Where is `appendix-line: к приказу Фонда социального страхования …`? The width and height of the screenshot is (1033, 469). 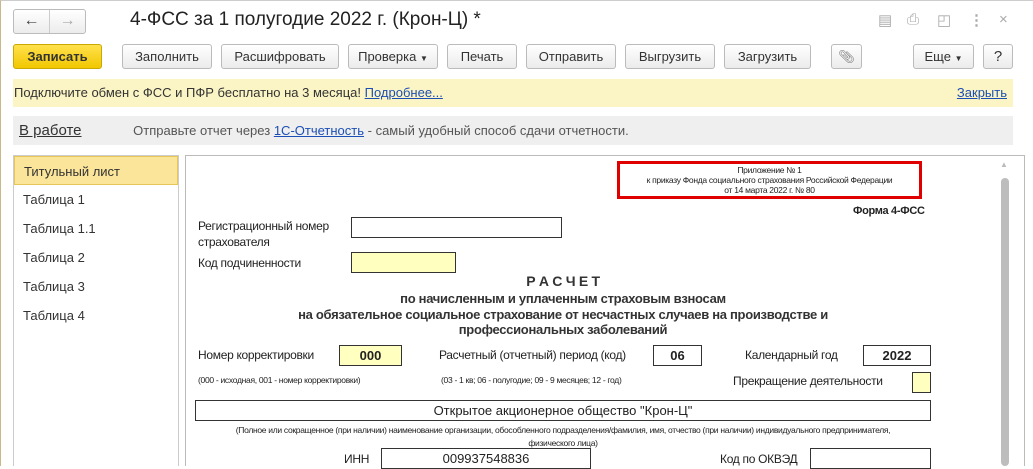 appendix-line: к приказу Фонда социального страхования … is located at coordinates (769, 180).